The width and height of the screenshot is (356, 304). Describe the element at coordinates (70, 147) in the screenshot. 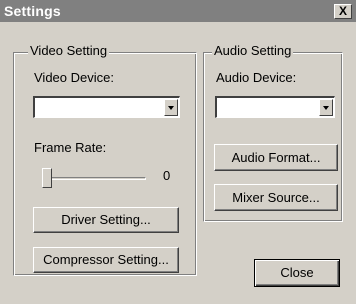

I see `frame-rate-label: Frame Rate:` at that location.